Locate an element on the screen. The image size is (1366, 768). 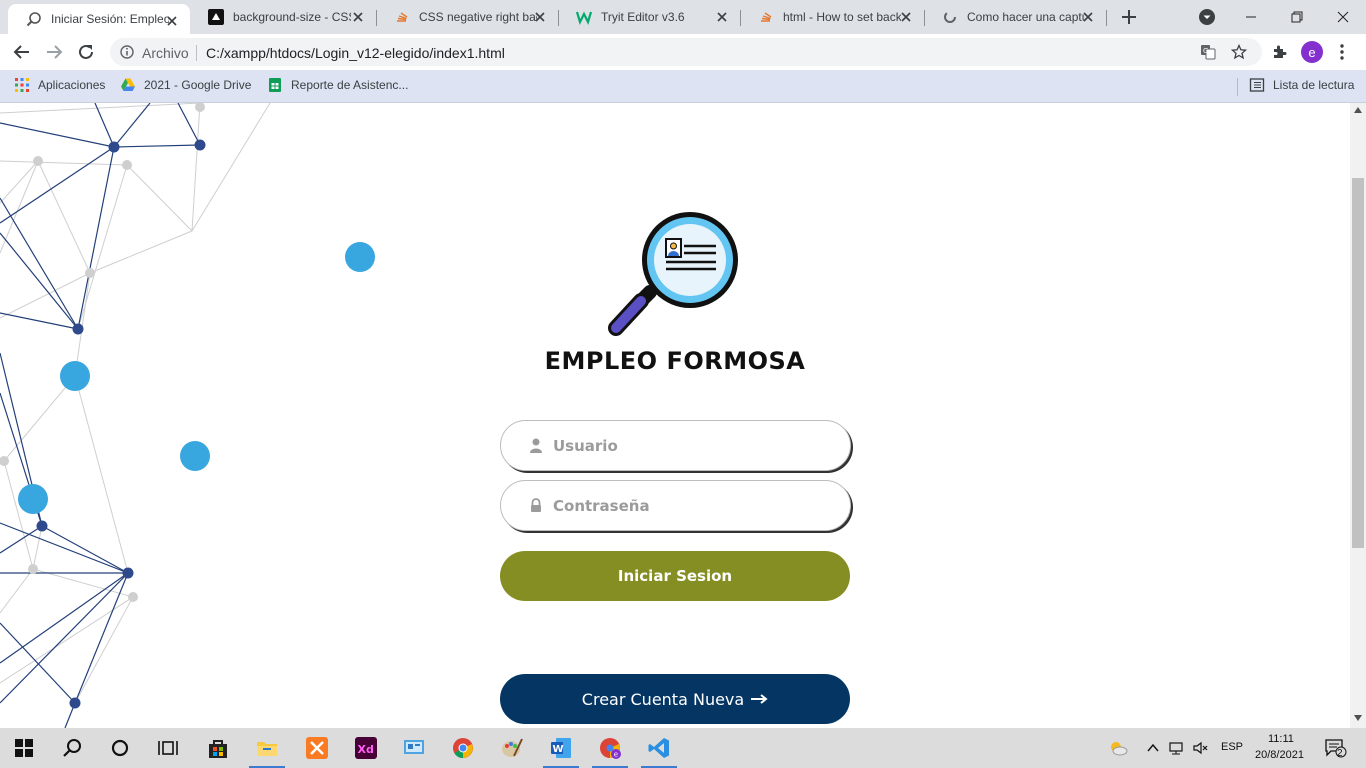
tab-html-how-to-set: html - How to set back is located at coordinates (832, 17).